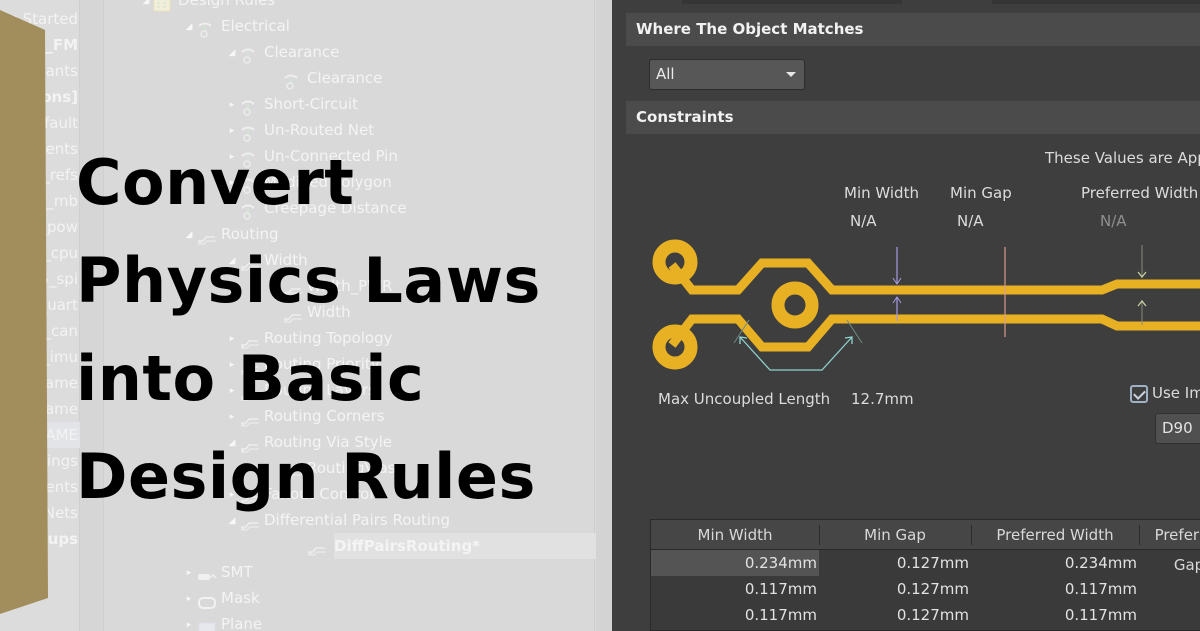 The image size is (1200, 631). Describe the element at coordinates (1176, 393) in the screenshot. I see `use-impedance-label: Use Impedance Profile` at that location.